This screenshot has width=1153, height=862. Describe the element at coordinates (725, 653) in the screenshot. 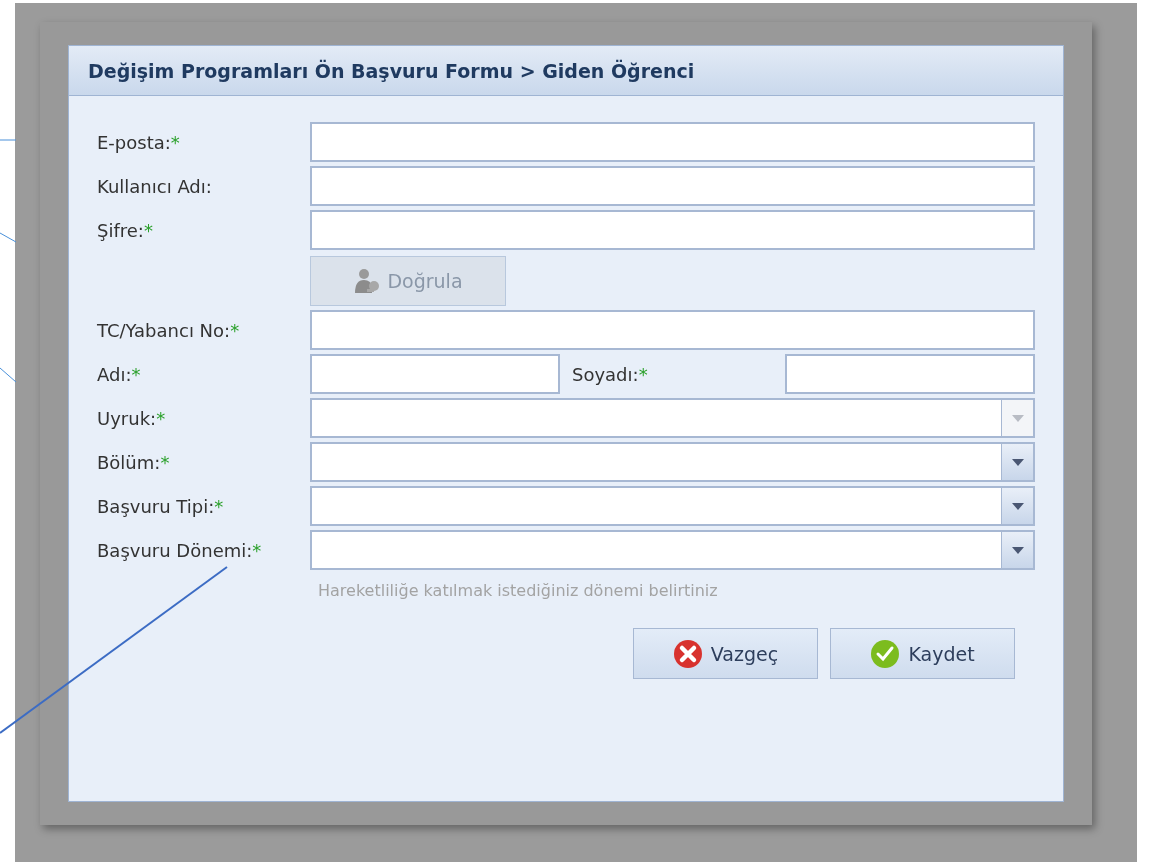

I see `cancel-button: Vazgeç` at that location.